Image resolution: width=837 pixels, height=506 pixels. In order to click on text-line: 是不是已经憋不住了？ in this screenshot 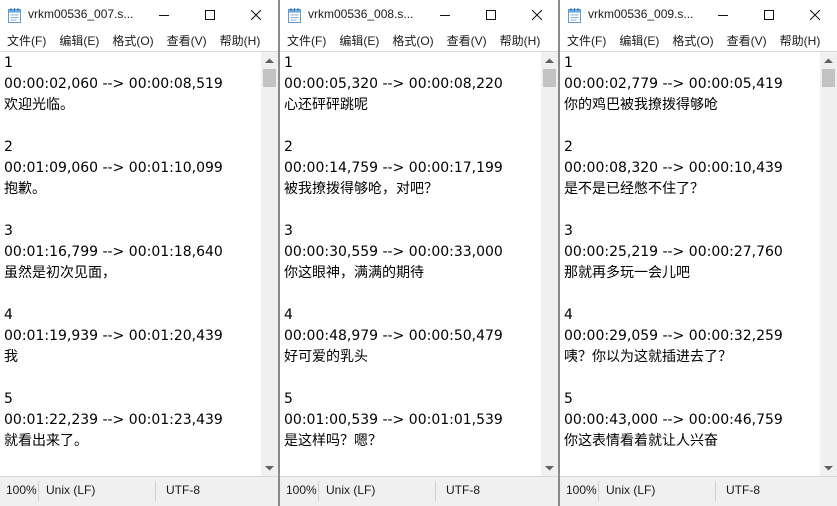, I will do `click(634, 189)`.